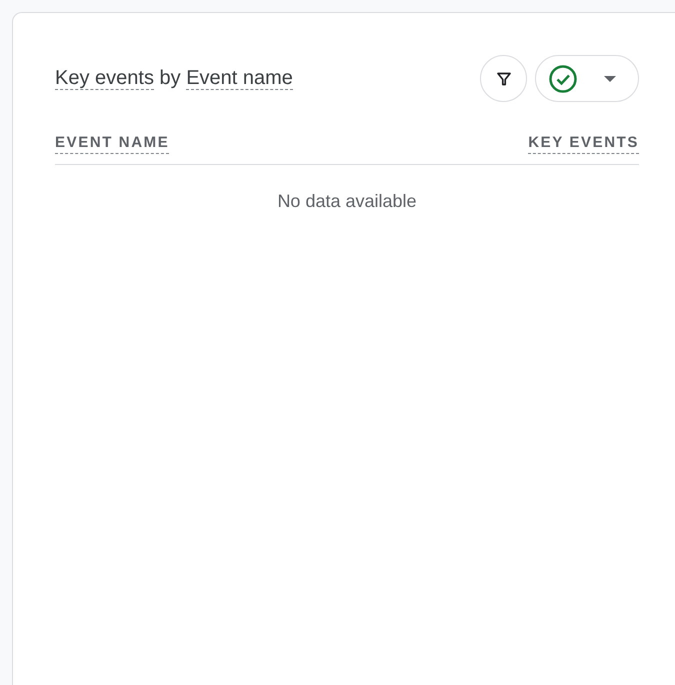 Image resolution: width=675 pixels, height=685 pixels. What do you see at coordinates (347, 201) in the screenshot?
I see `empty-message: No data available` at bounding box center [347, 201].